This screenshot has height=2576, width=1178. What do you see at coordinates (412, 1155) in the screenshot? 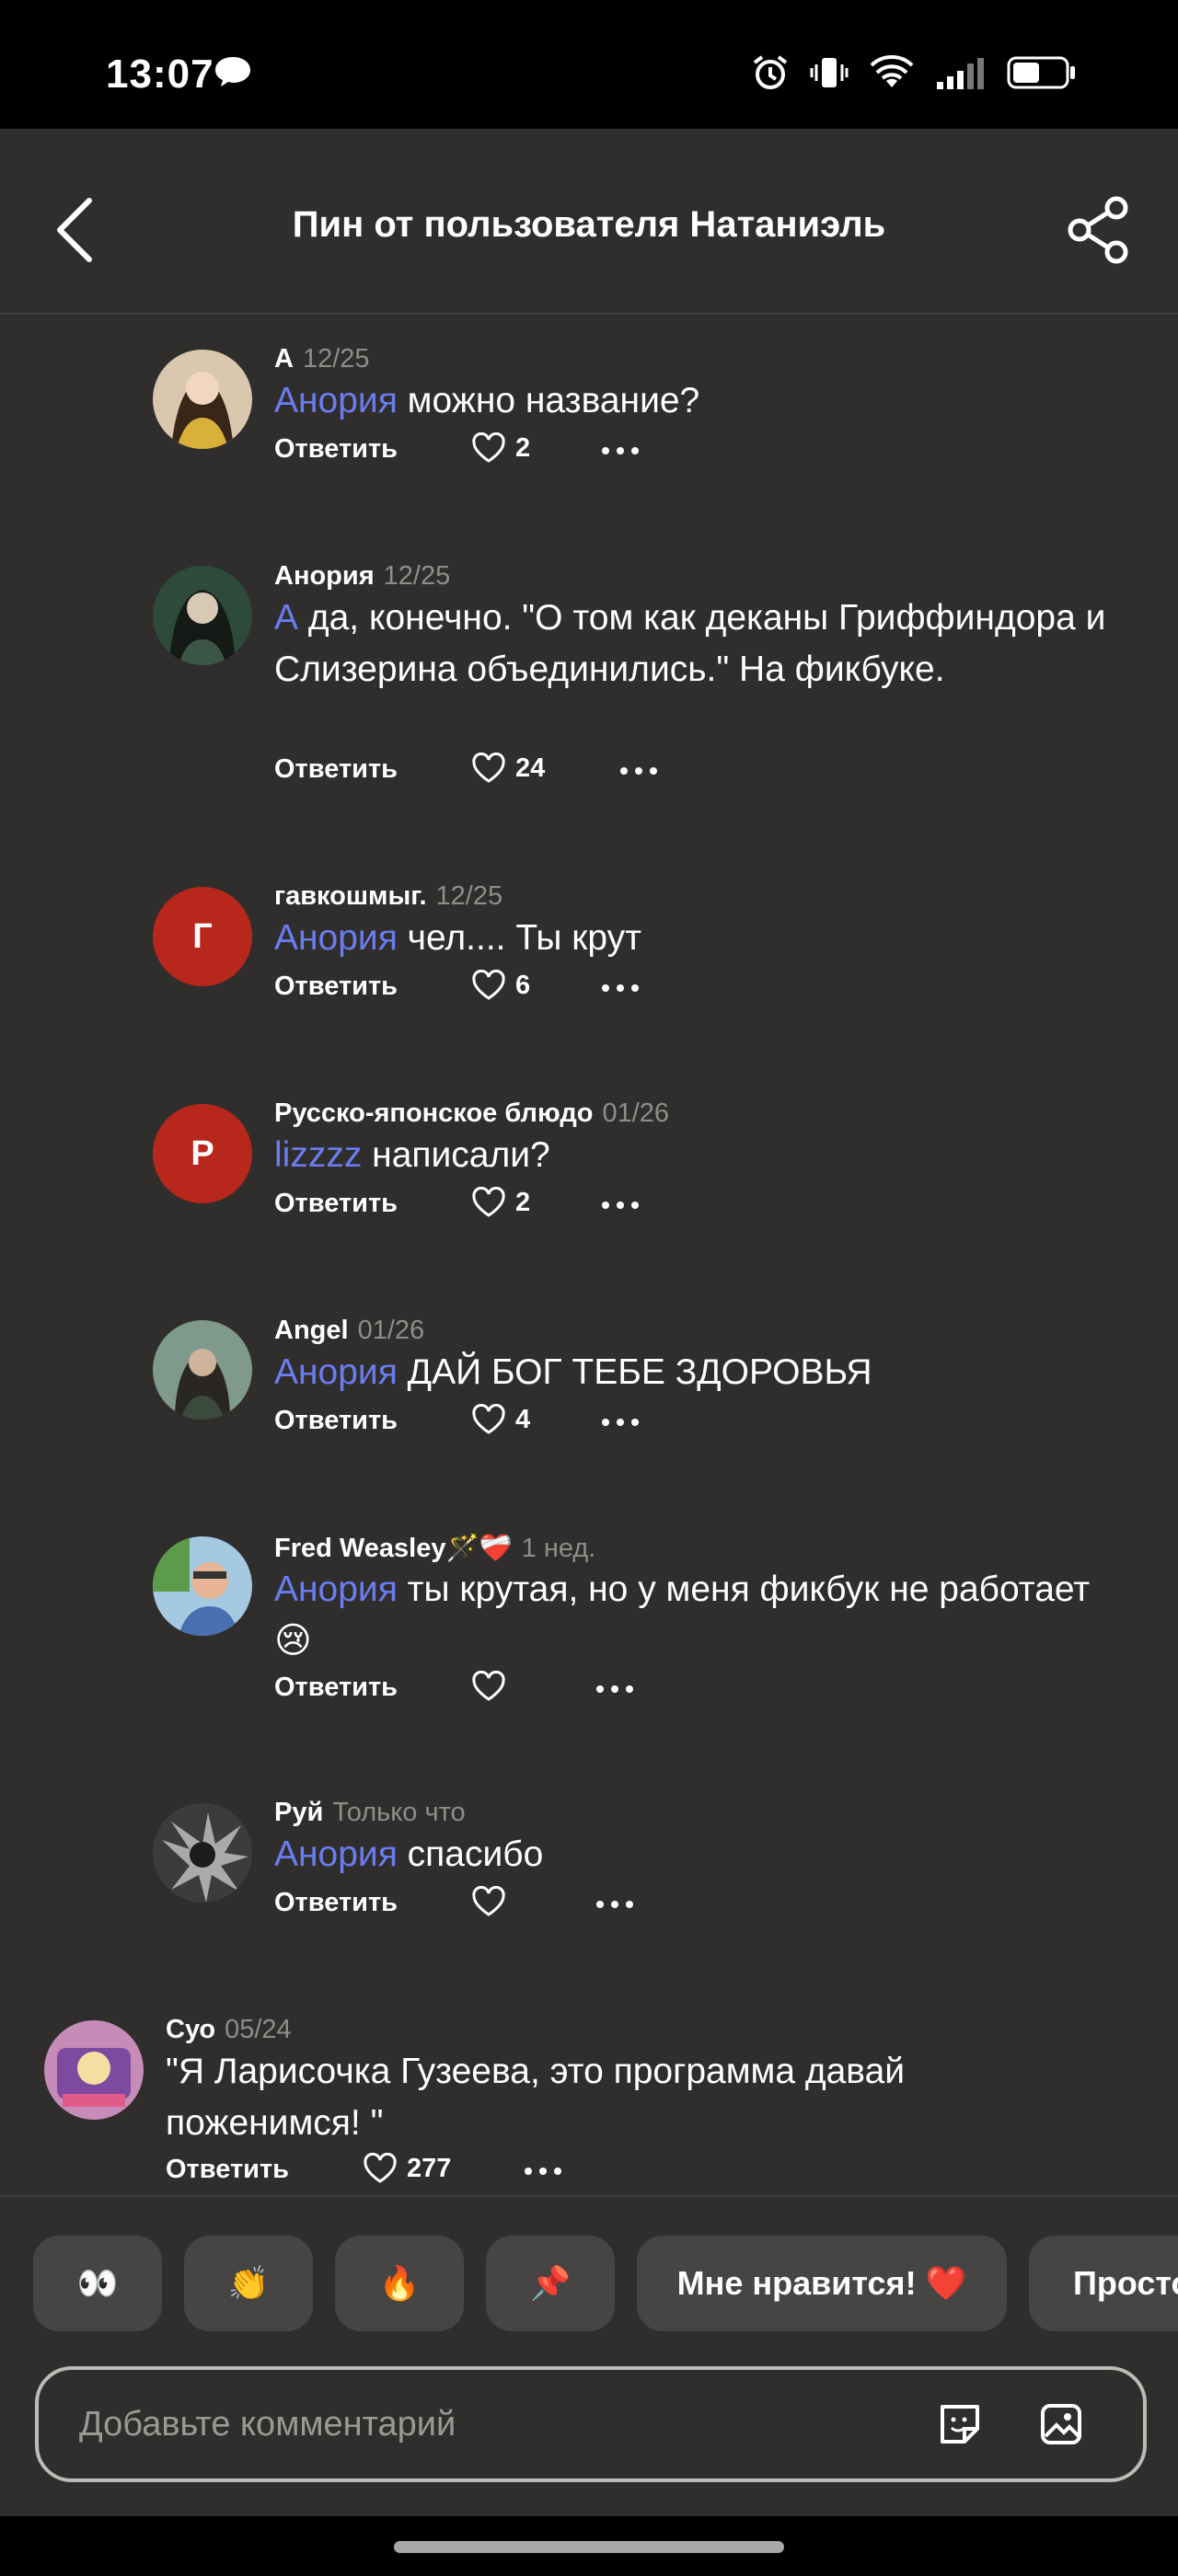
I see `comment-text: lizzzz написали?` at bounding box center [412, 1155].